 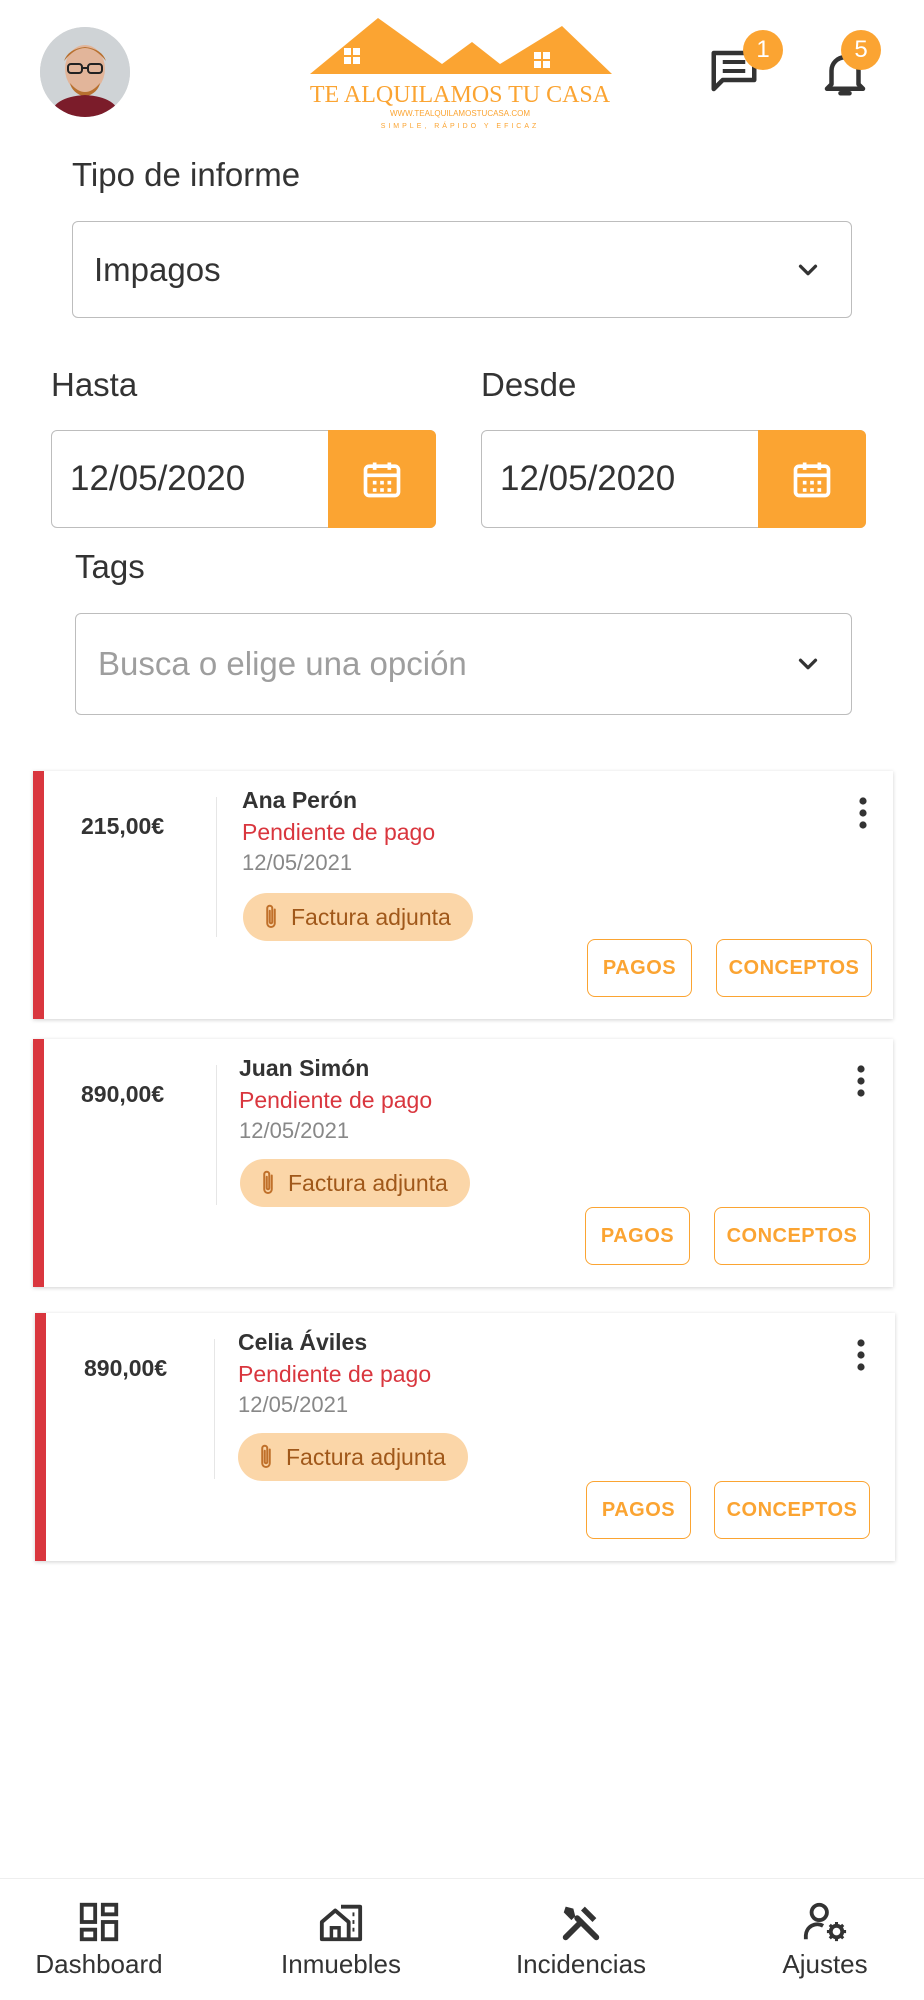 What do you see at coordinates (94, 384) in the screenshot?
I see `until-label: Hasta` at bounding box center [94, 384].